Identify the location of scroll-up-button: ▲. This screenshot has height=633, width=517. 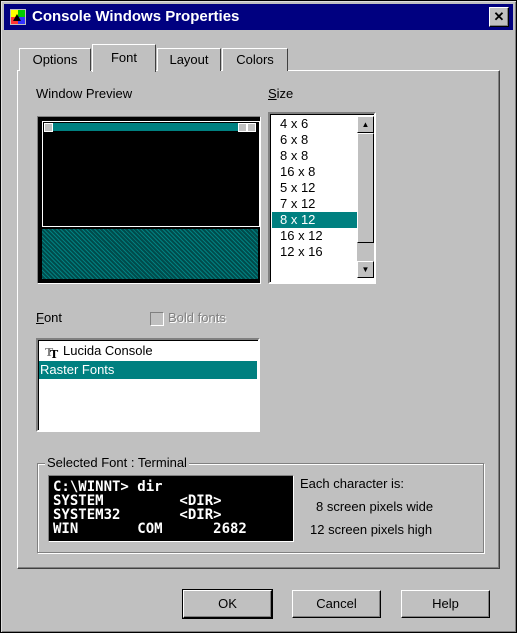
(365, 124).